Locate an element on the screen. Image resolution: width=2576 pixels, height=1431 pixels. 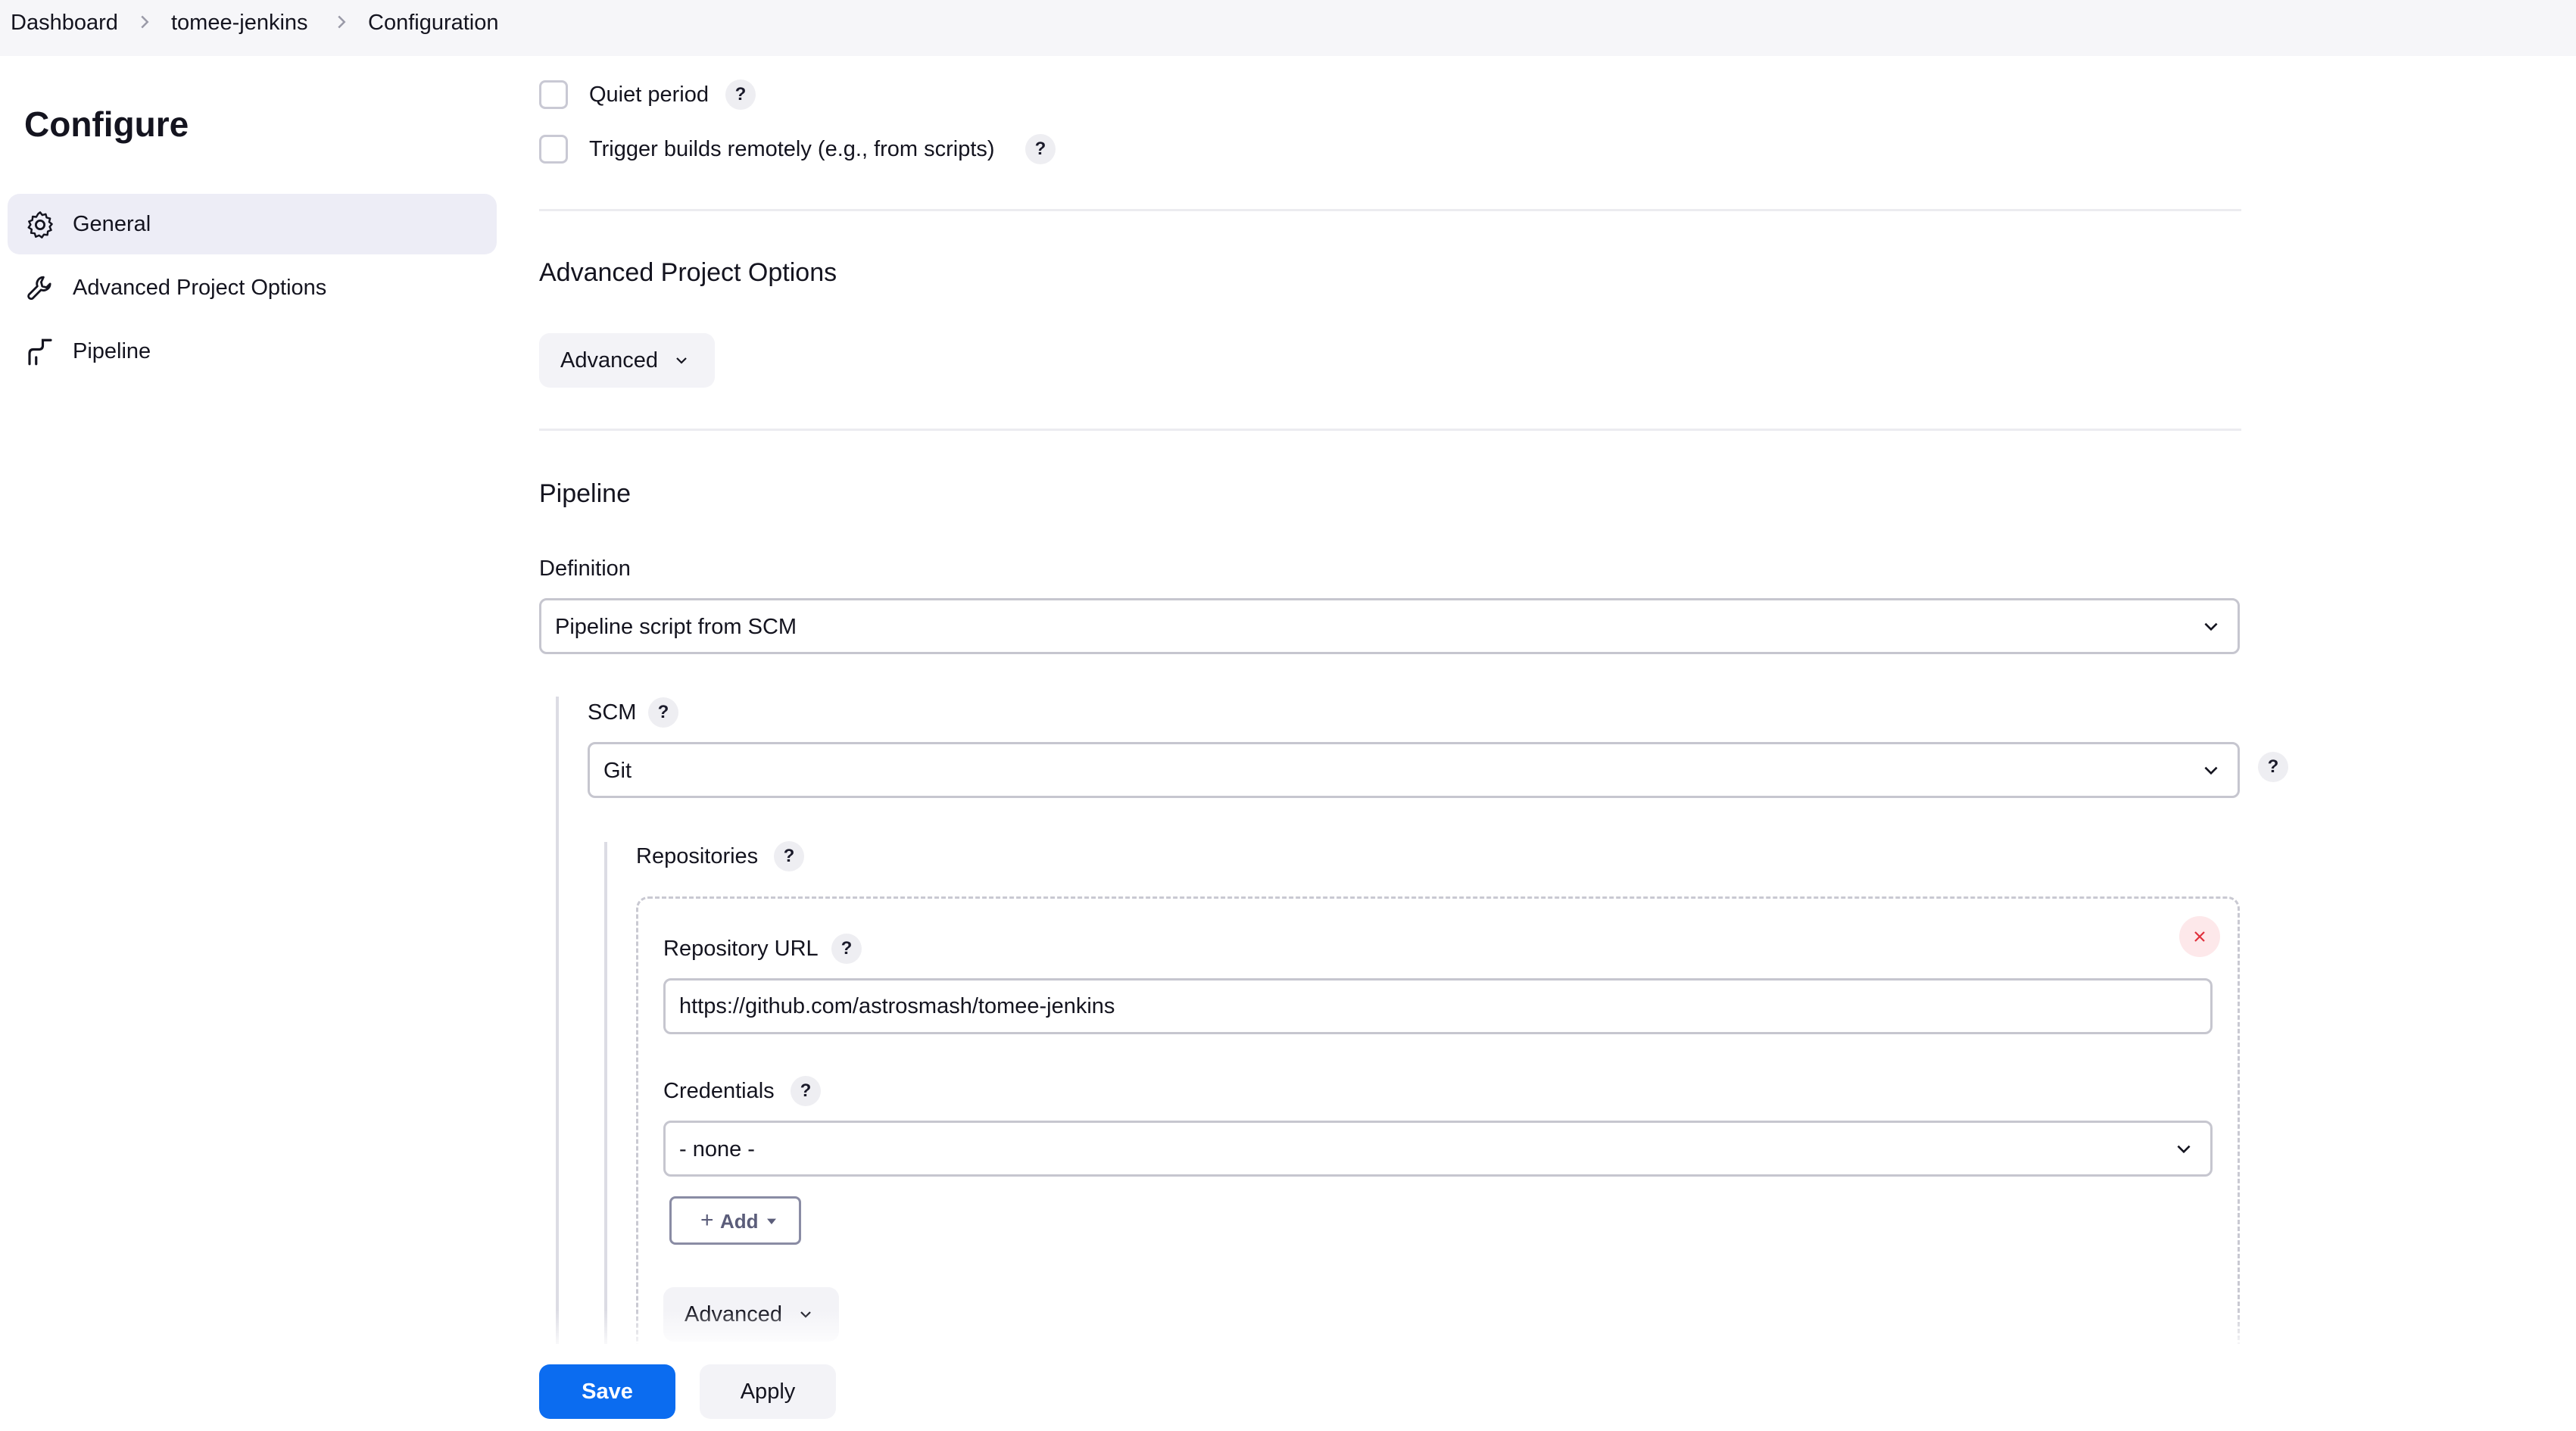
breadcrumb: Dashboard tomee-jenkins Configuration is located at coordinates (1288, 28).